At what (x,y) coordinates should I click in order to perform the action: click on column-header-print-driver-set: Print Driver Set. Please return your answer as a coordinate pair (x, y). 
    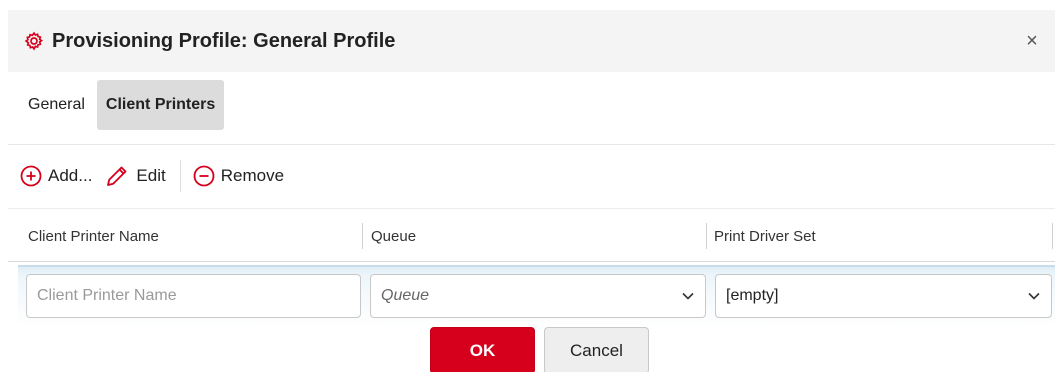
    Looking at the image, I should click on (765, 236).